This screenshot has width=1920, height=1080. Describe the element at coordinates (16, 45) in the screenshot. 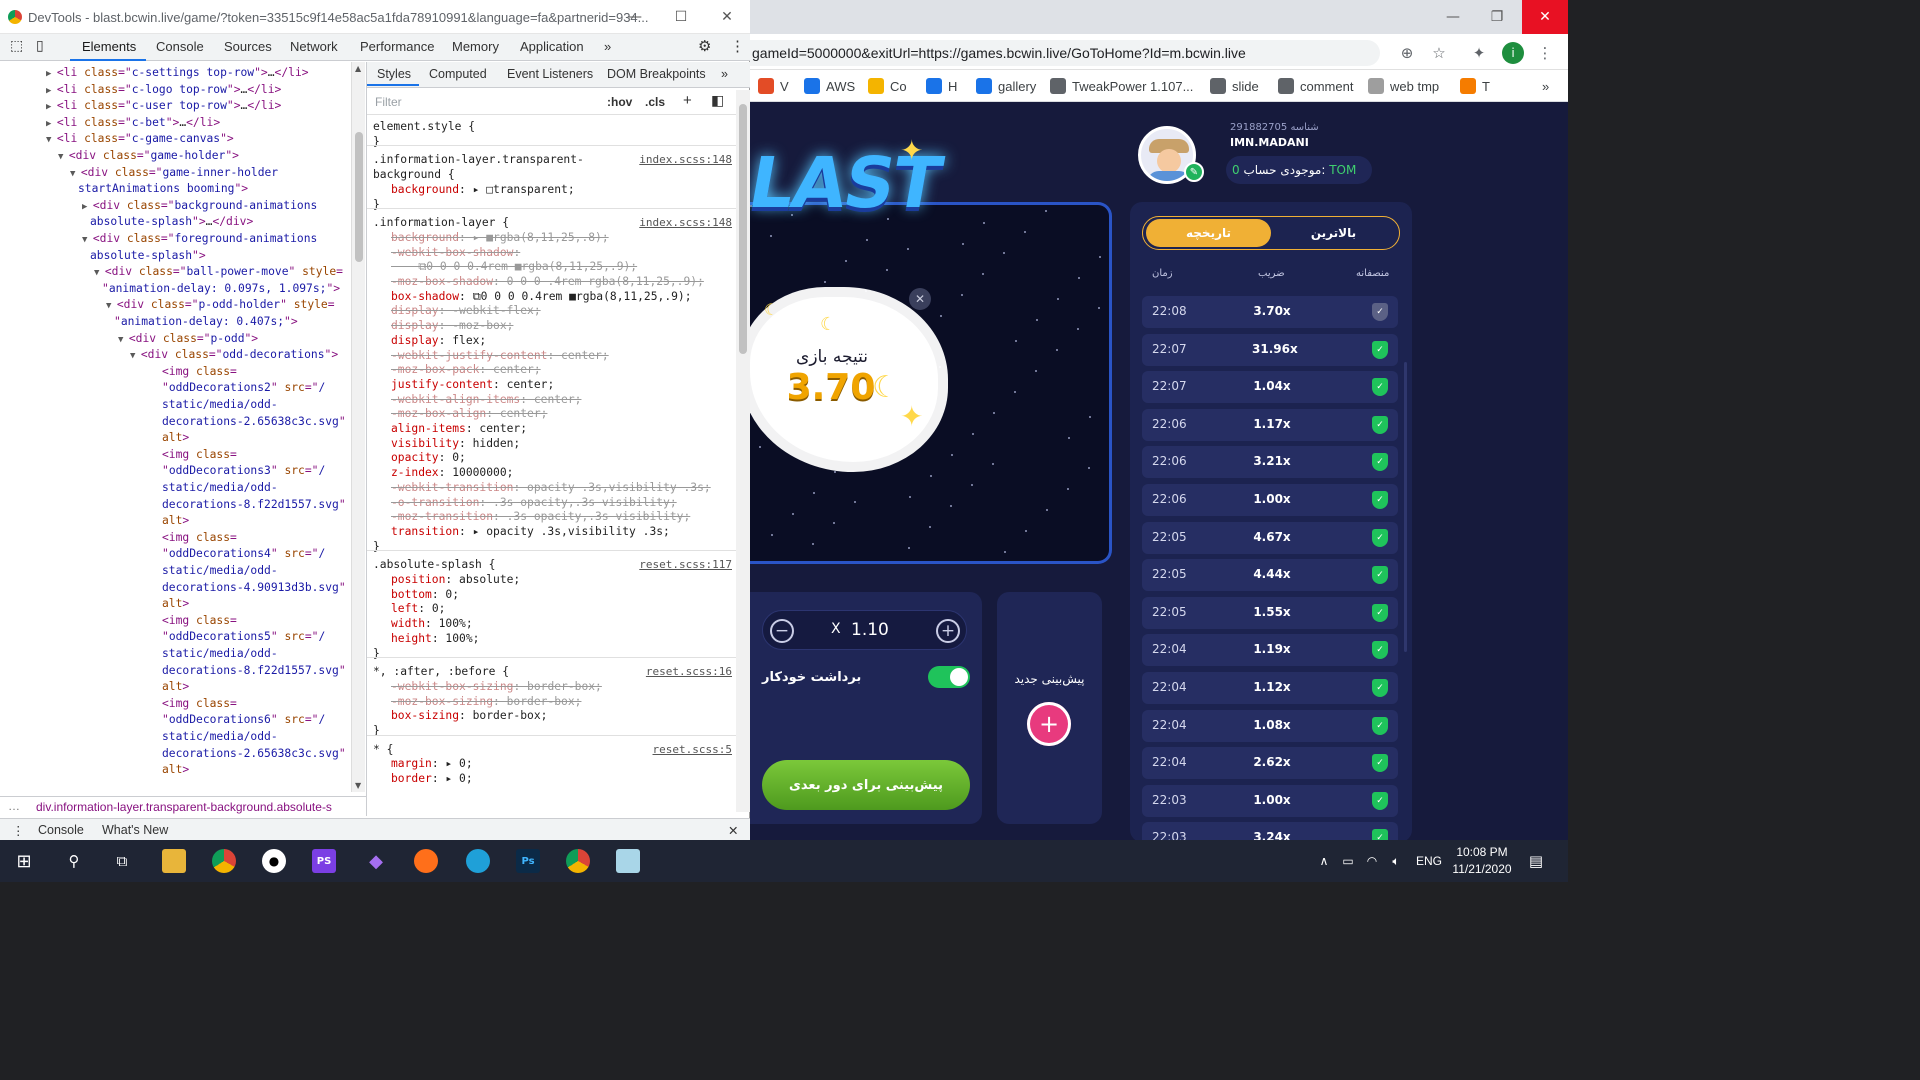

I see `inspect-icon: ⬚` at that location.